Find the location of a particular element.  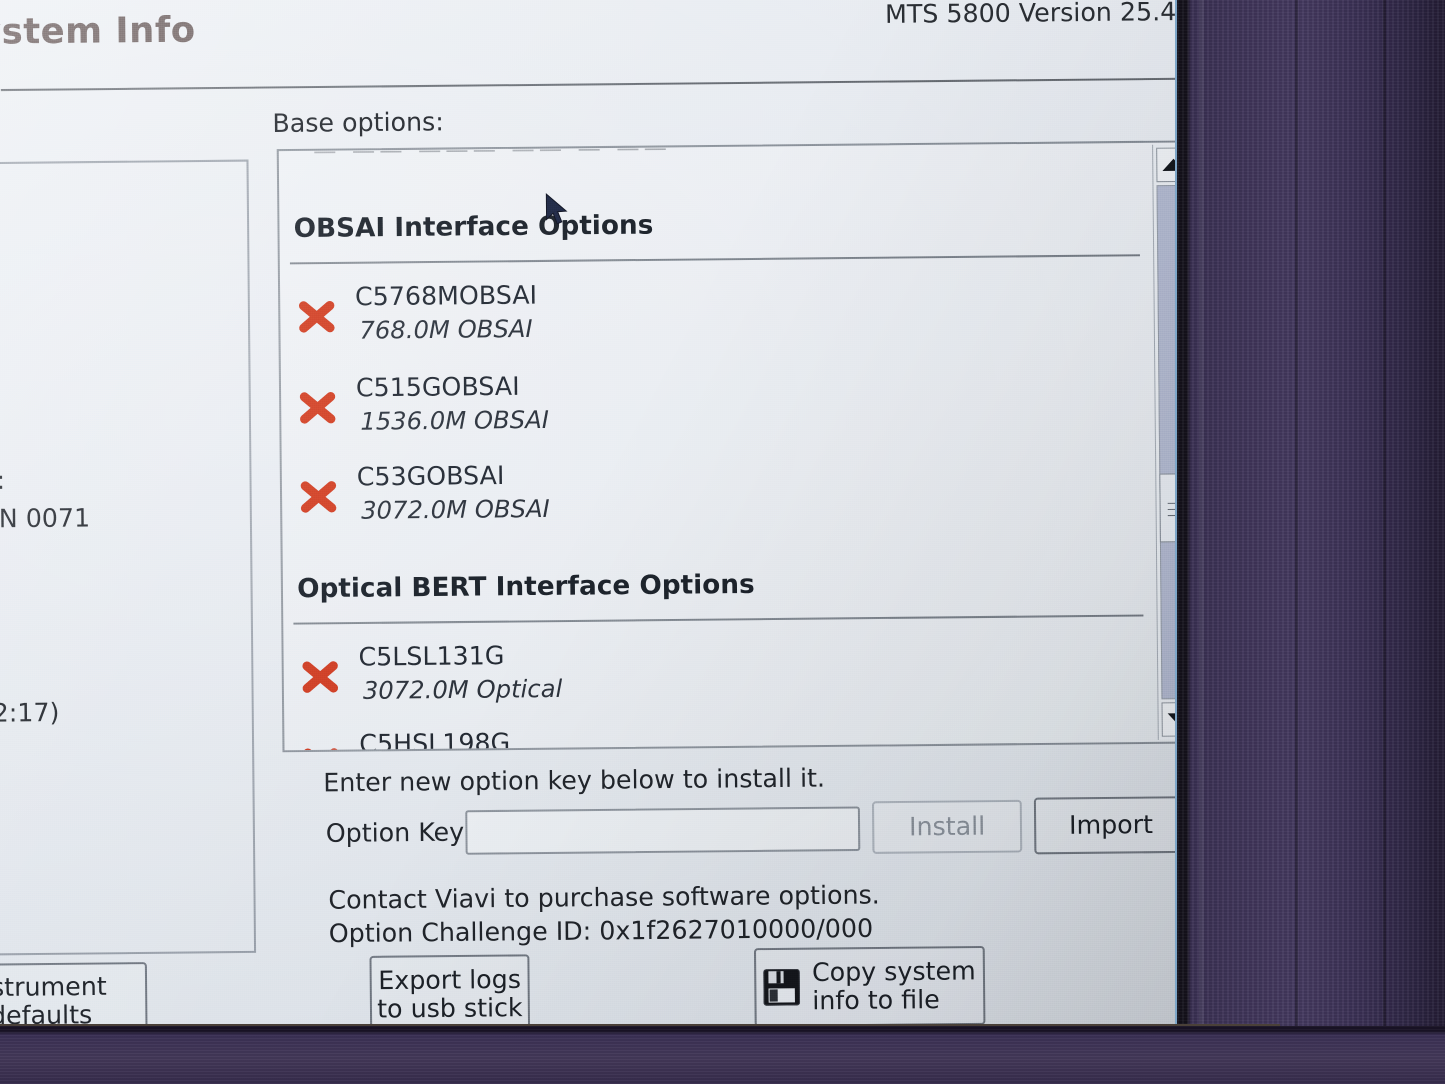

option-name: C5LSL131G is located at coordinates (431, 656).